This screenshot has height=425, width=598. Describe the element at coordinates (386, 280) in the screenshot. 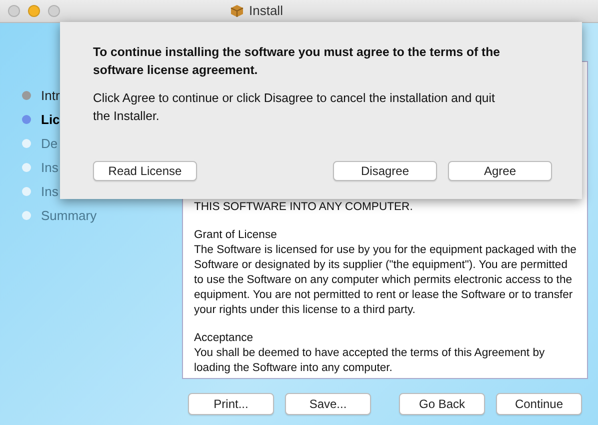

I see `license-paragraph: The Software is licensed for use by you for the equipment packaged with the Software or designated by its supplier ("the equipment"). You are permitted to use the Software on any computer which permits electronic access to the equipment. You are not permitted to rent or lease the Software or to transfer your rights under this license to a third party.` at that location.